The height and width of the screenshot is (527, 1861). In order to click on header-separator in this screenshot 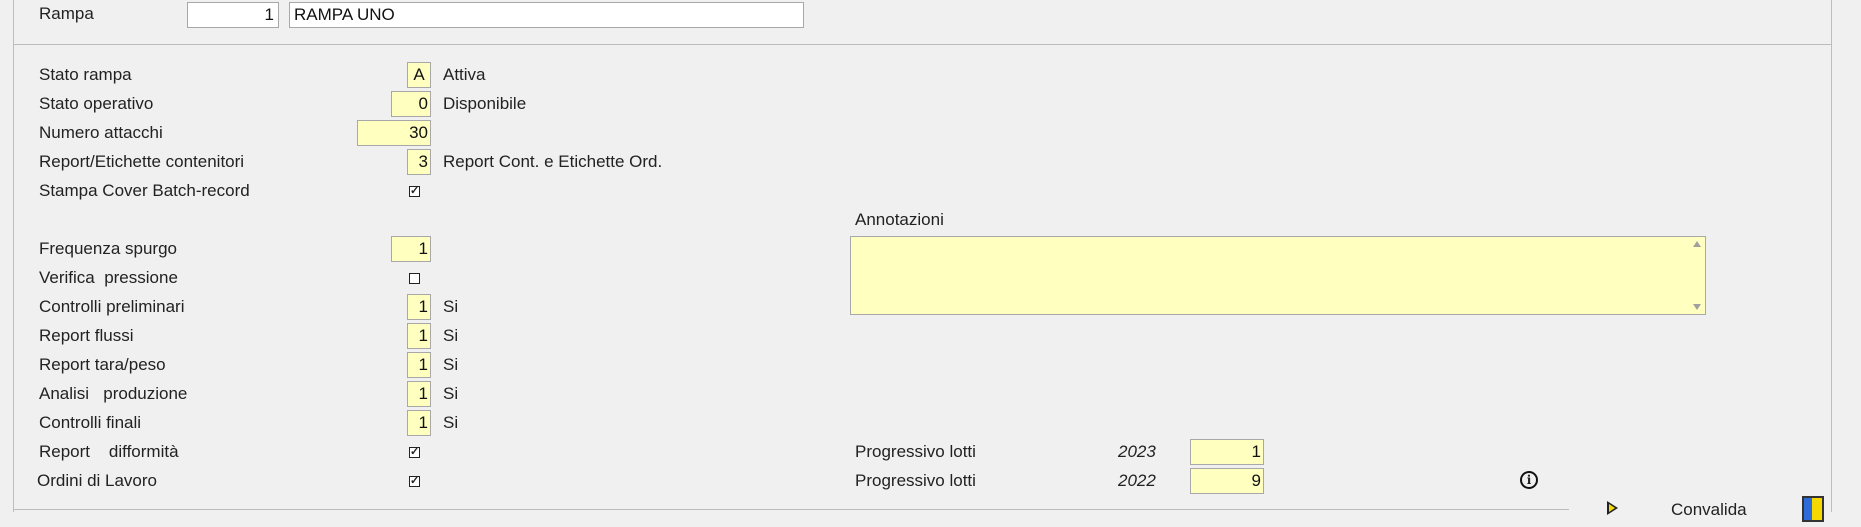, I will do `click(922, 44)`.